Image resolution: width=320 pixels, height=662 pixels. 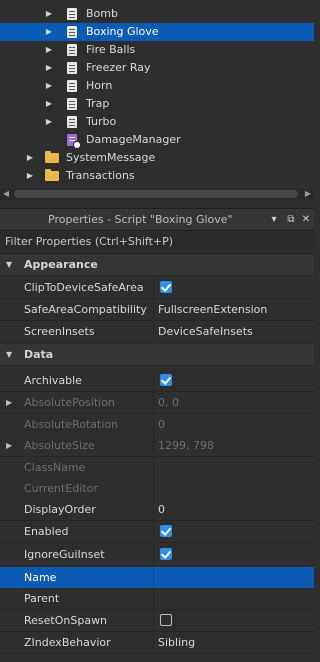 I want to click on property-name: SafeAreaCompatibility, so click(x=85, y=309).